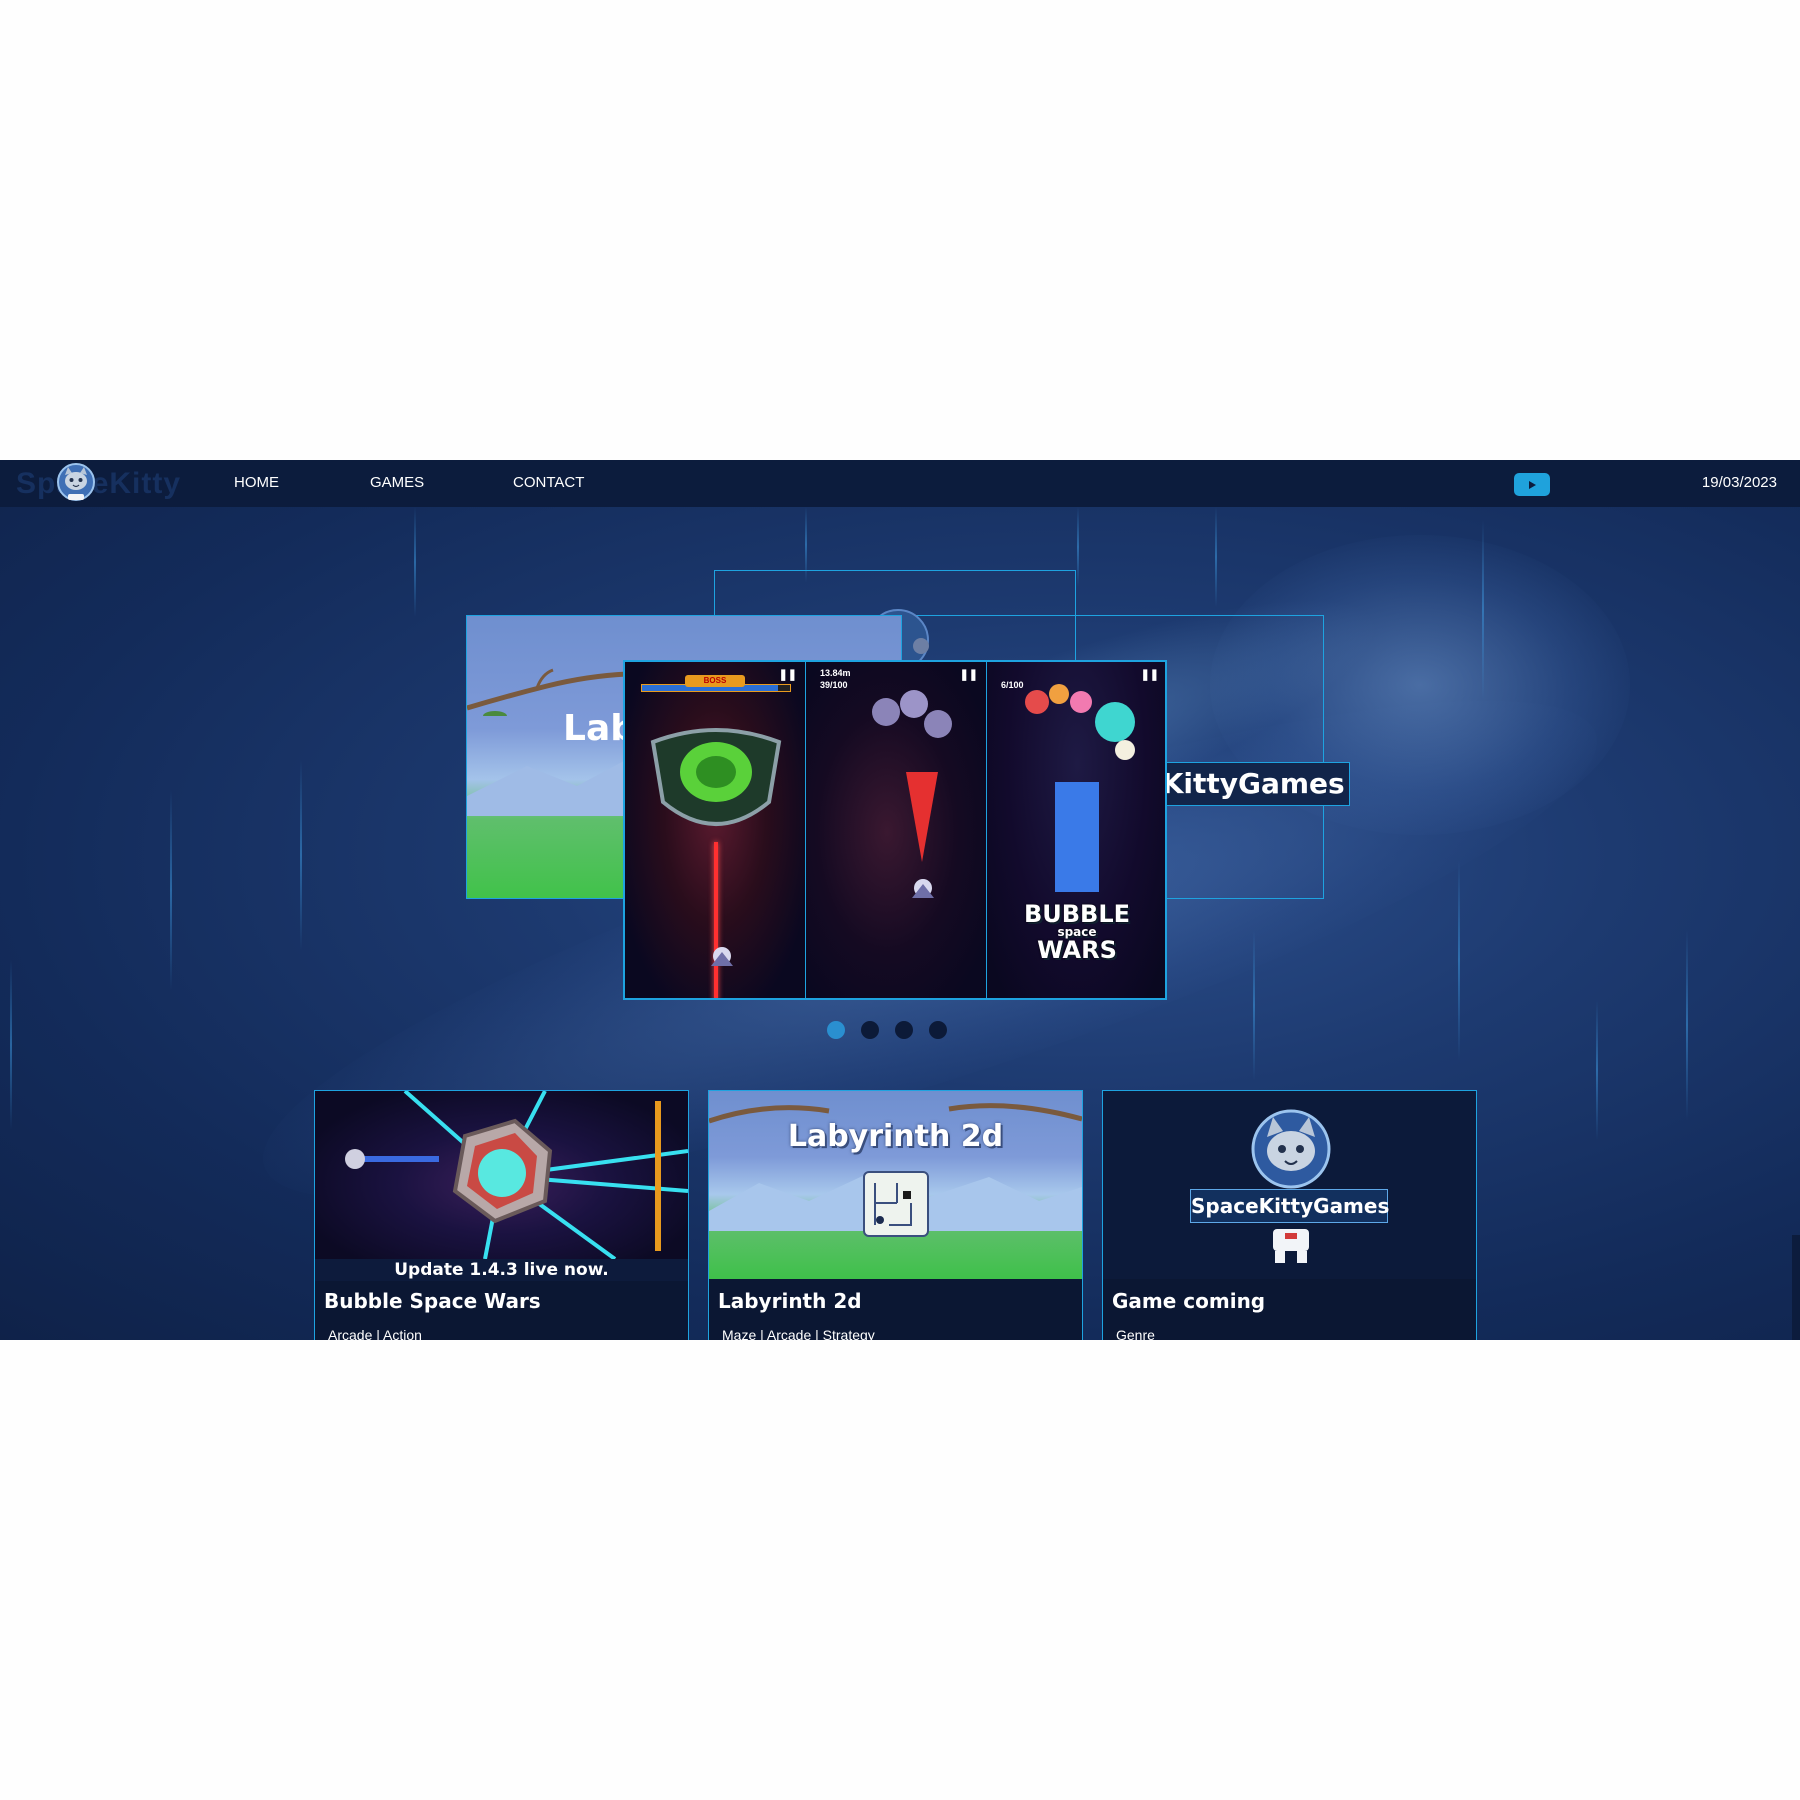 The height and width of the screenshot is (1800, 1800). What do you see at coordinates (715, 681) in the screenshot?
I see `boss-tag: BOSS` at bounding box center [715, 681].